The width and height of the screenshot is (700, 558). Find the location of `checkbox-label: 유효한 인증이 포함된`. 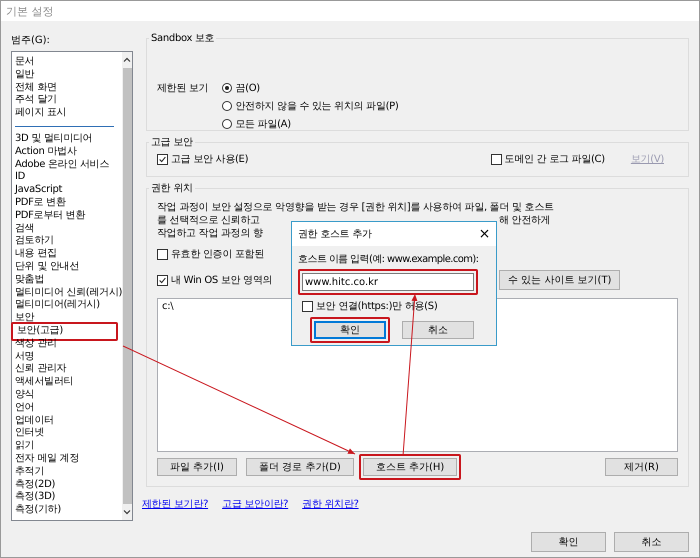

checkbox-label: 유효한 인증이 포함된 is located at coordinates (217, 254).